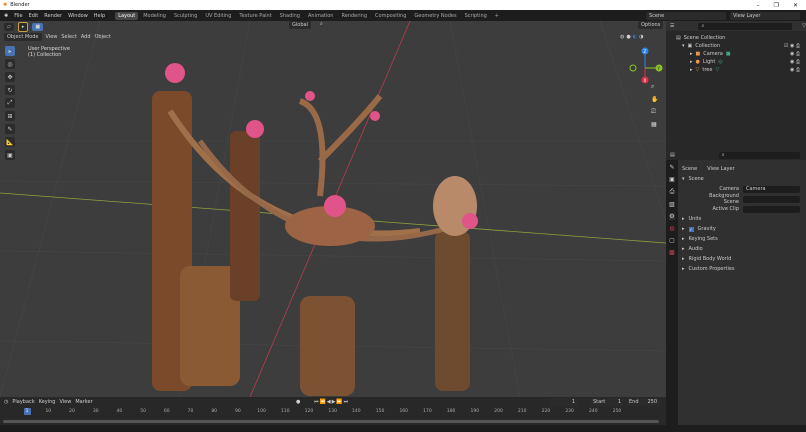  What do you see at coordinates (804, 26) in the screenshot?
I see `filter-icon: ▽` at bounding box center [804, 26].